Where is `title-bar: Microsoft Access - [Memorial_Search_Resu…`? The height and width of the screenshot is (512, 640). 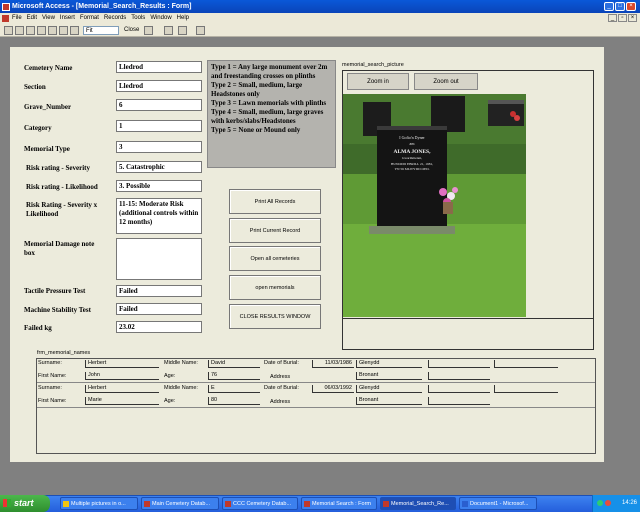
title-bar: Microsoft Access - [Memorial_Search_Resu… is located at coordinates (320, 6).